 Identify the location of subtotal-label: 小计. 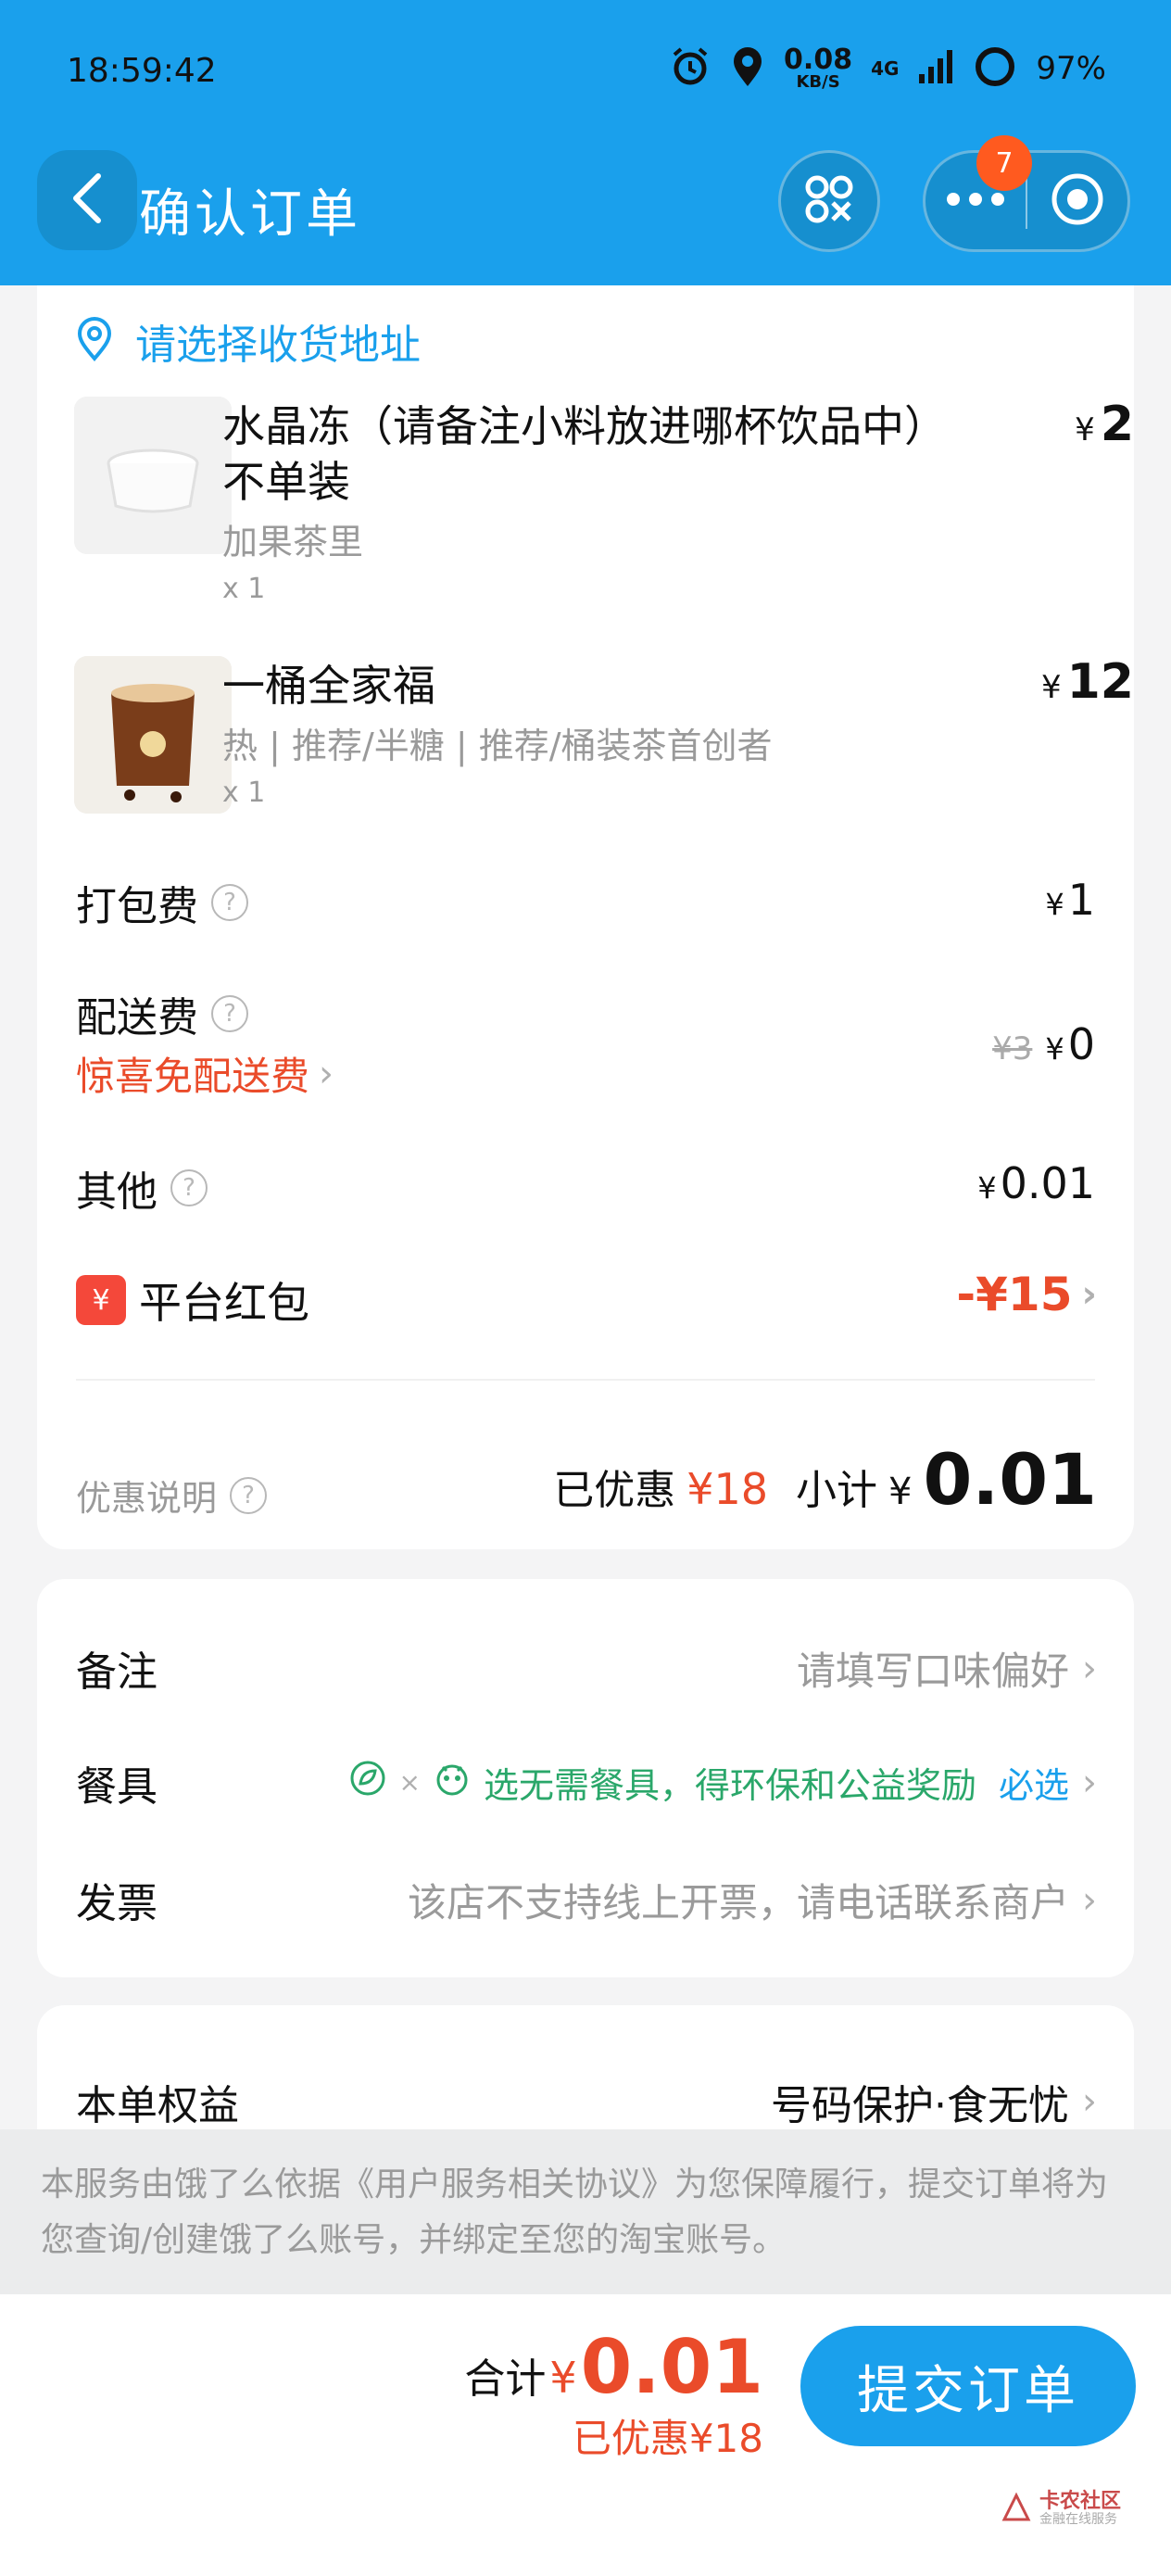
(837, 1490).